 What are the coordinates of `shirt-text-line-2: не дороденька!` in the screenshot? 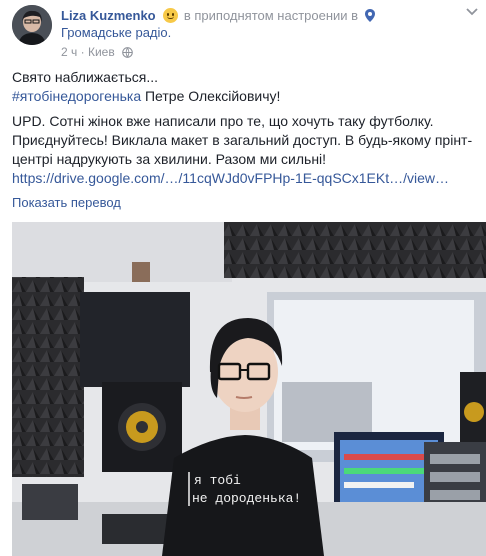 It's located at (246, 498).